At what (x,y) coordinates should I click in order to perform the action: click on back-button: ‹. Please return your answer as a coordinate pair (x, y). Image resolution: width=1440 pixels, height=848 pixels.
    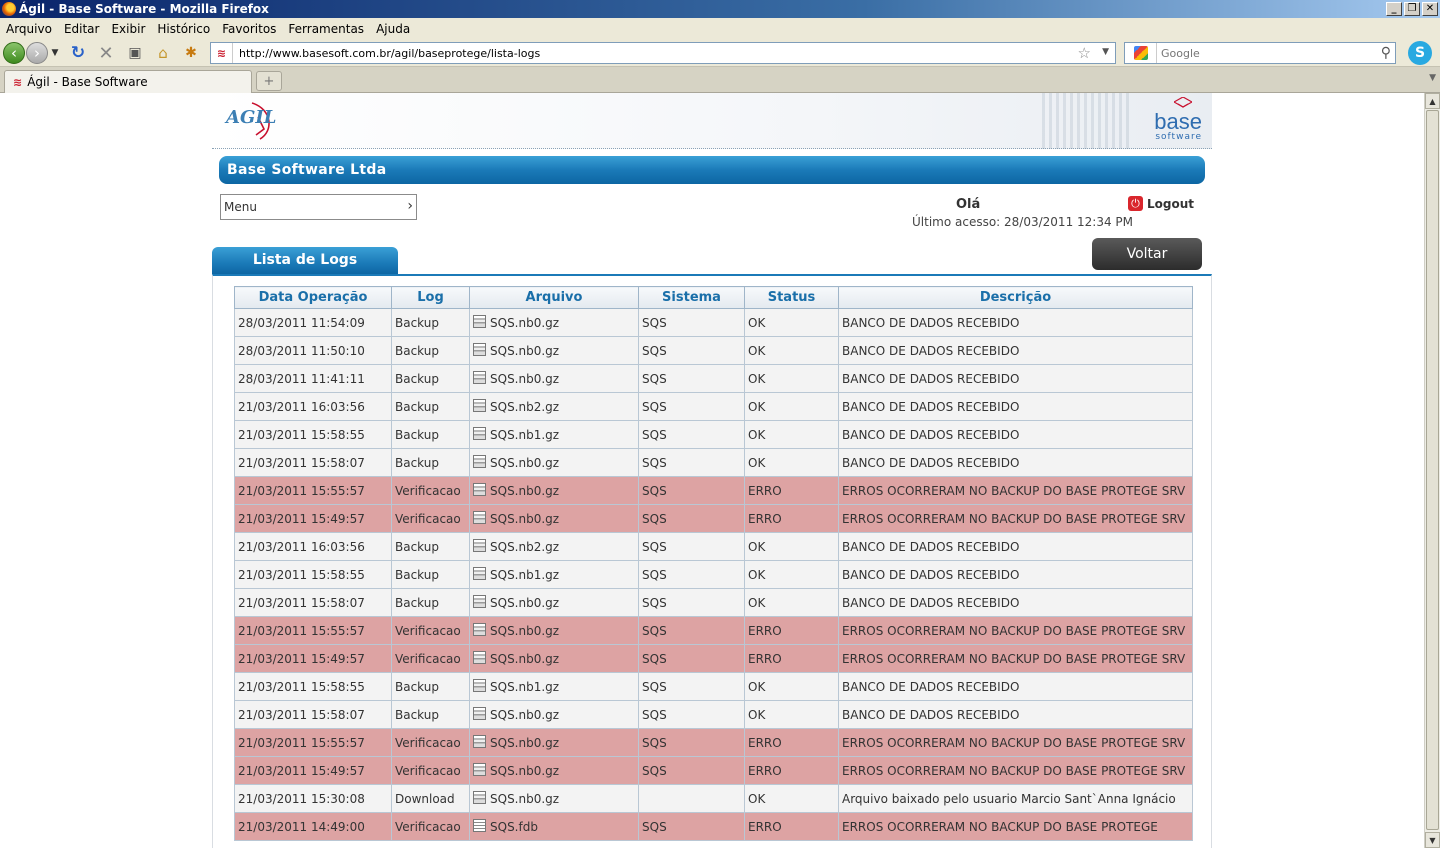
    Looking at the image, I should click on (14, 53).